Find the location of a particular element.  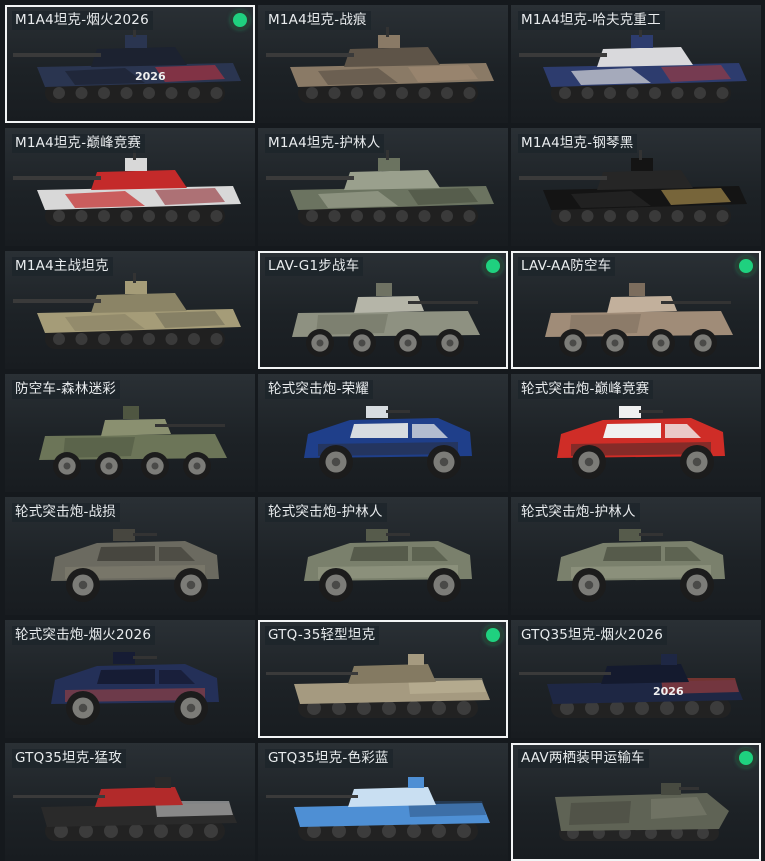

vehicle-card: 轮式突击炮-烟火2026 is located at coordinates (130, 679).